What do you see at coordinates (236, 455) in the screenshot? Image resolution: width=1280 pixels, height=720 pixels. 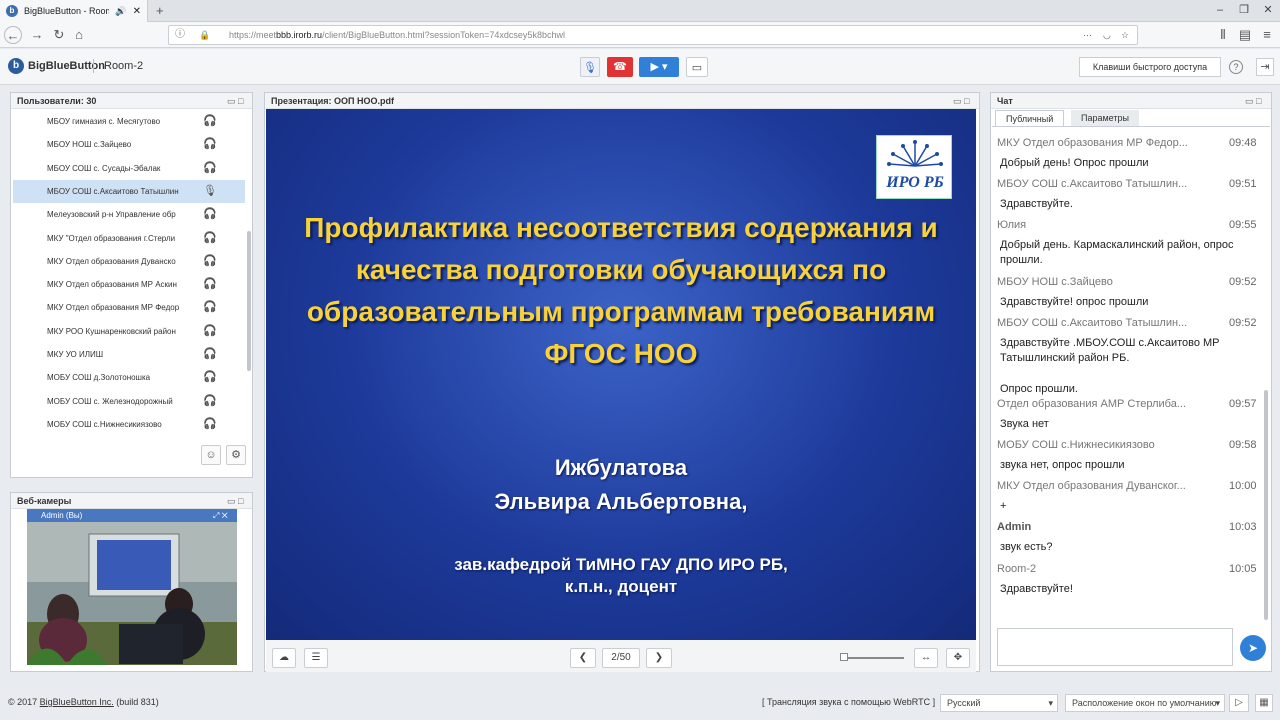 I see `user-settings-button: ⚙` at bounding box center [236, 455].